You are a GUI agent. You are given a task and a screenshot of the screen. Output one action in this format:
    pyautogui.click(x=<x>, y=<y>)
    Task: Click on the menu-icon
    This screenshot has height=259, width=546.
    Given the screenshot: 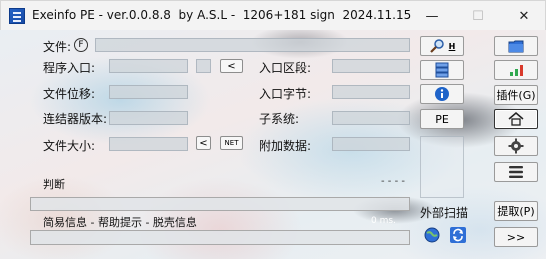 What is the action you would take?
    pyautogui.click(x=516, y=172)
    